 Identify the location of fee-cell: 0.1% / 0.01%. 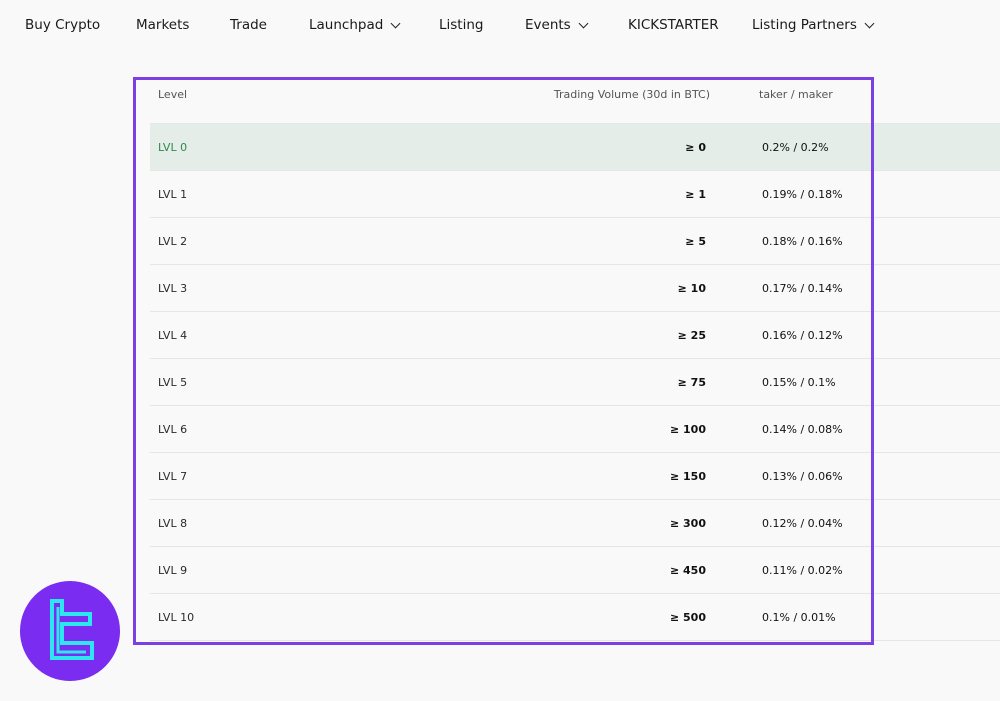
(799, 617).